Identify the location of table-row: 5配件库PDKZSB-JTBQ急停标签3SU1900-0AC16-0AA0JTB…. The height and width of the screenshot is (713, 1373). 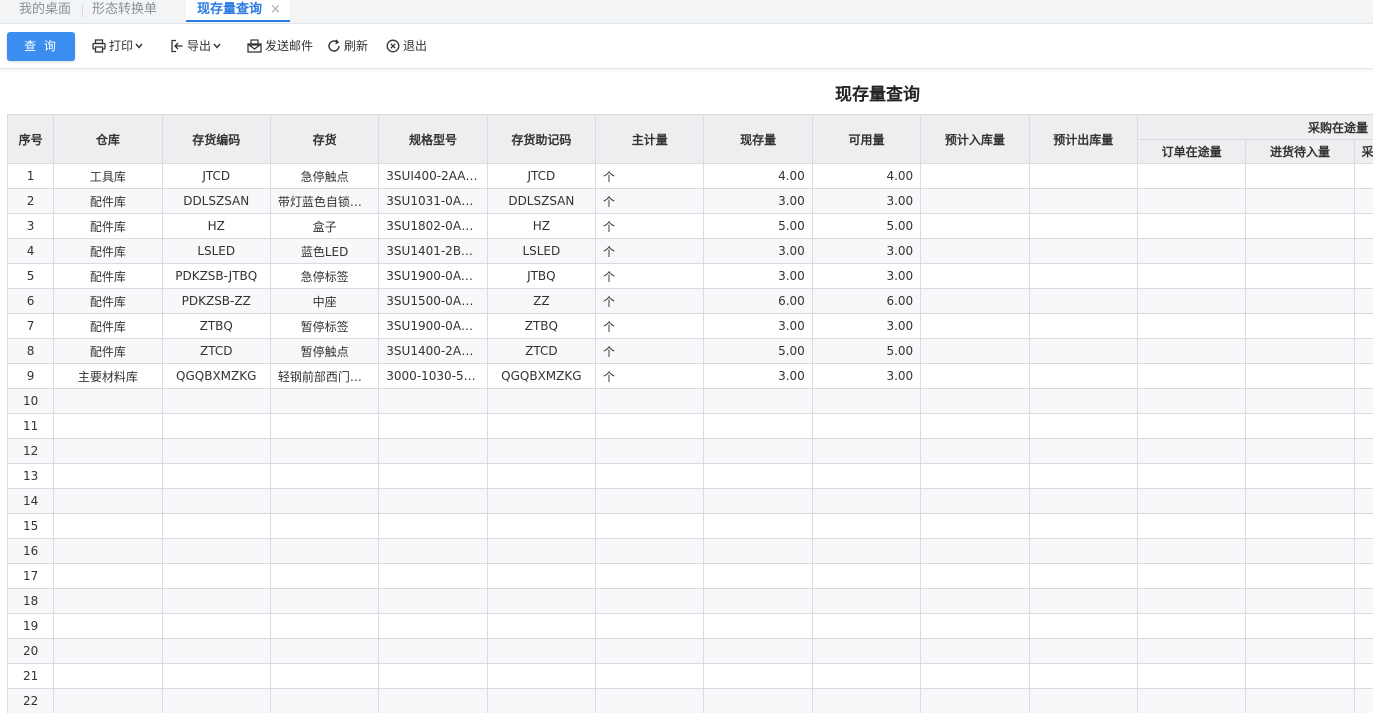
(690, 276).